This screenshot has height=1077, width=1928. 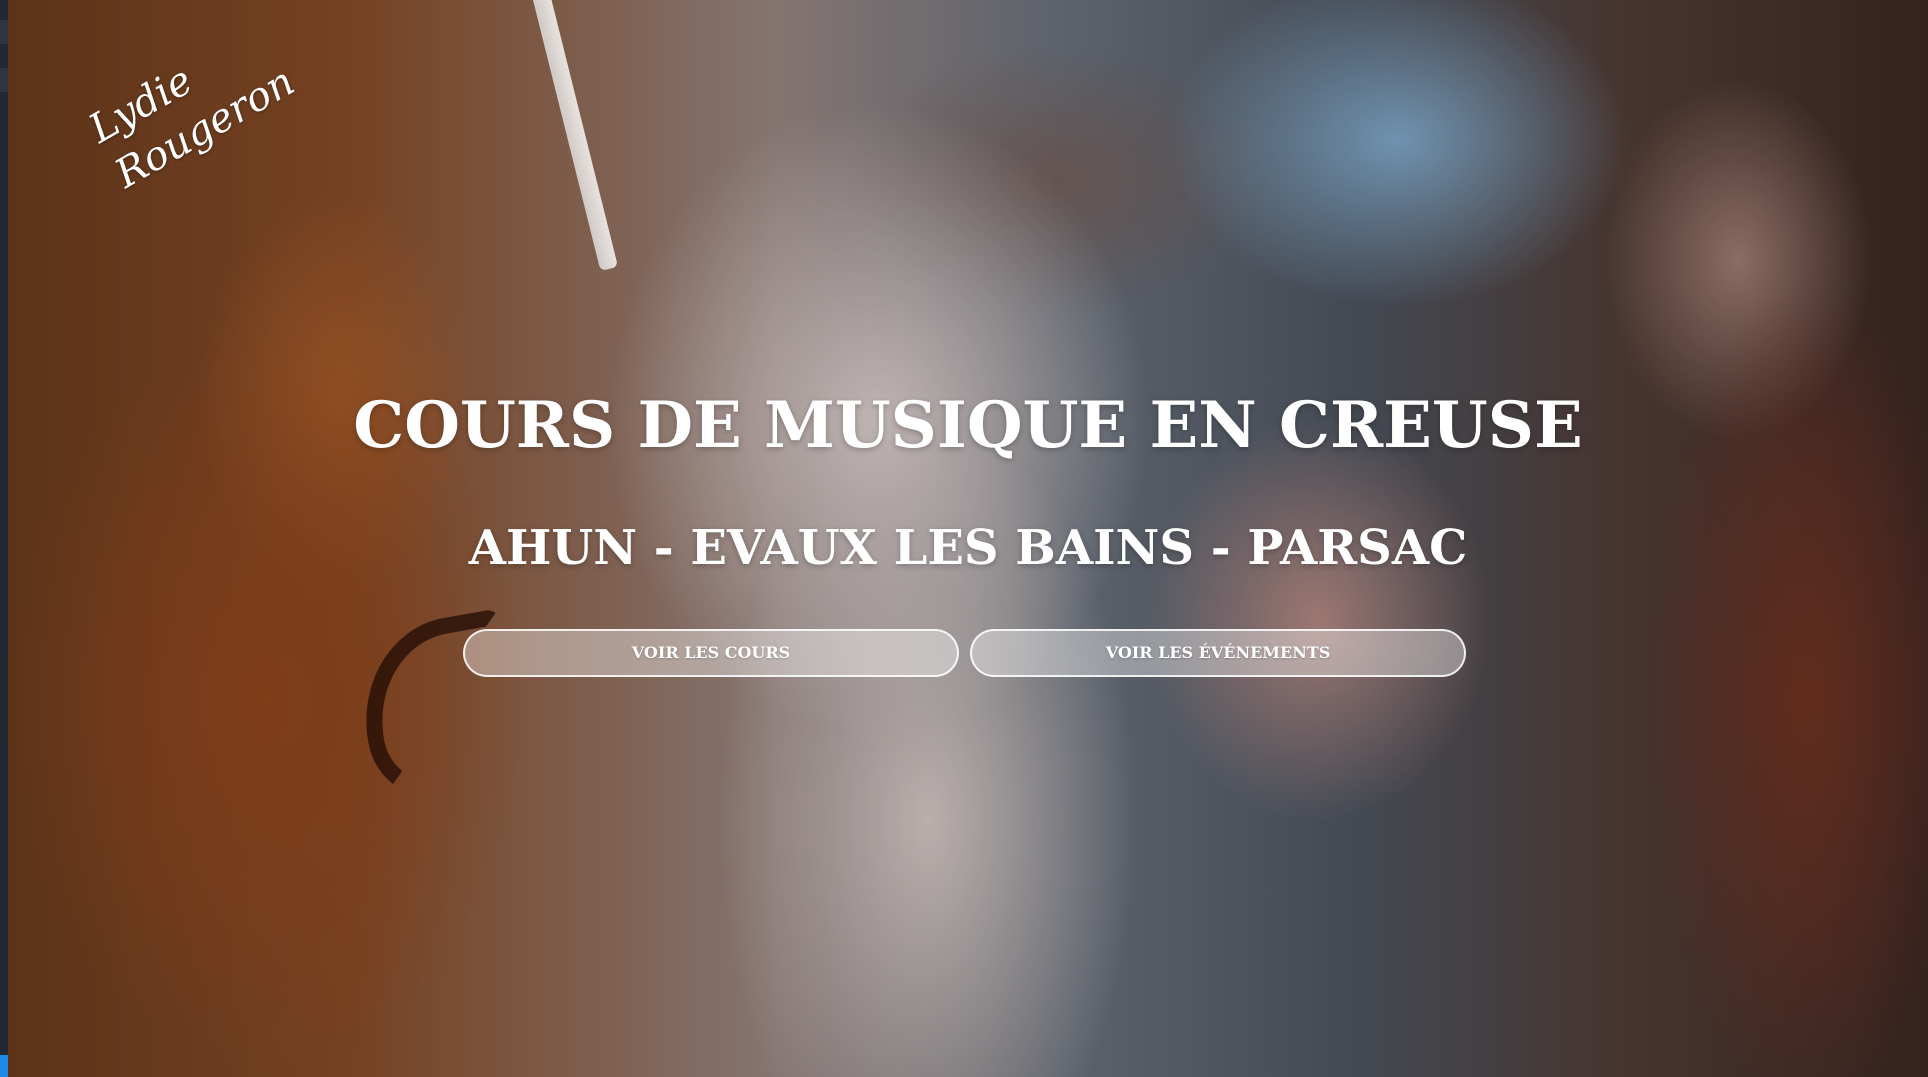 What do you see at coordinates (4, 1066) in the screenshot?
I see `edge-indicator` at bounding box center [4, 1066].